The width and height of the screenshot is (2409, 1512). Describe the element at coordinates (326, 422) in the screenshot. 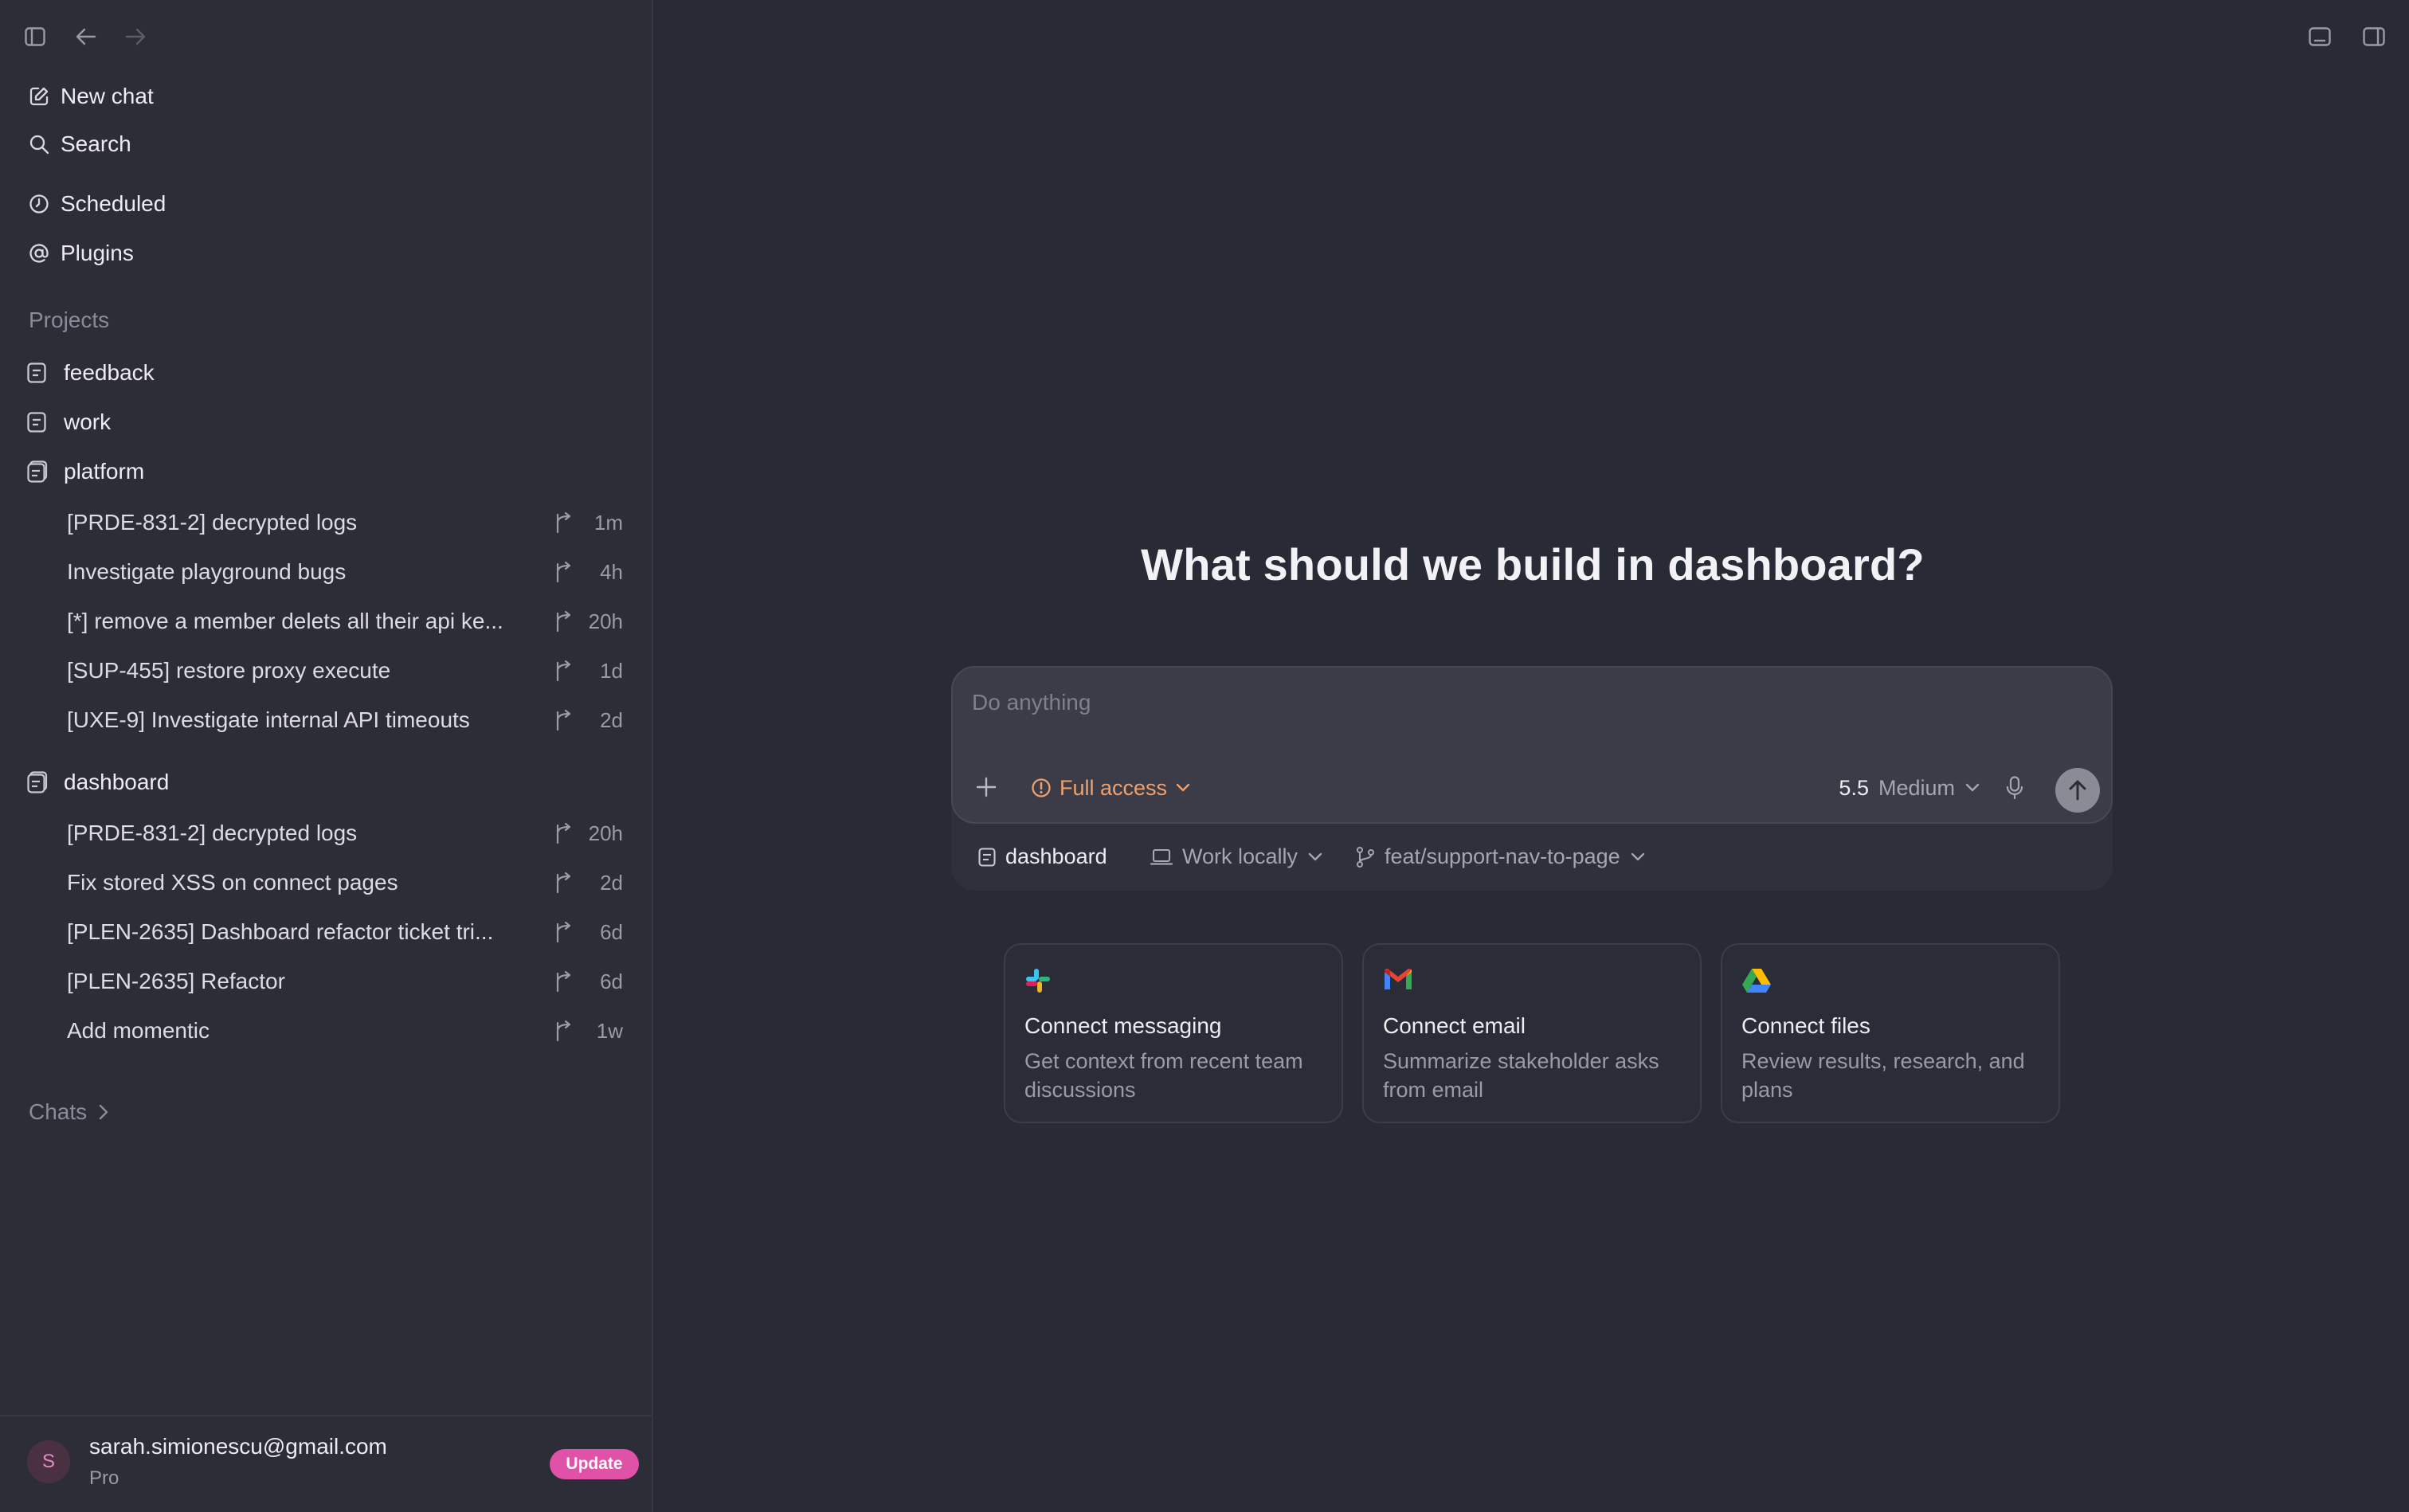

I see `project-work: work` at that location.